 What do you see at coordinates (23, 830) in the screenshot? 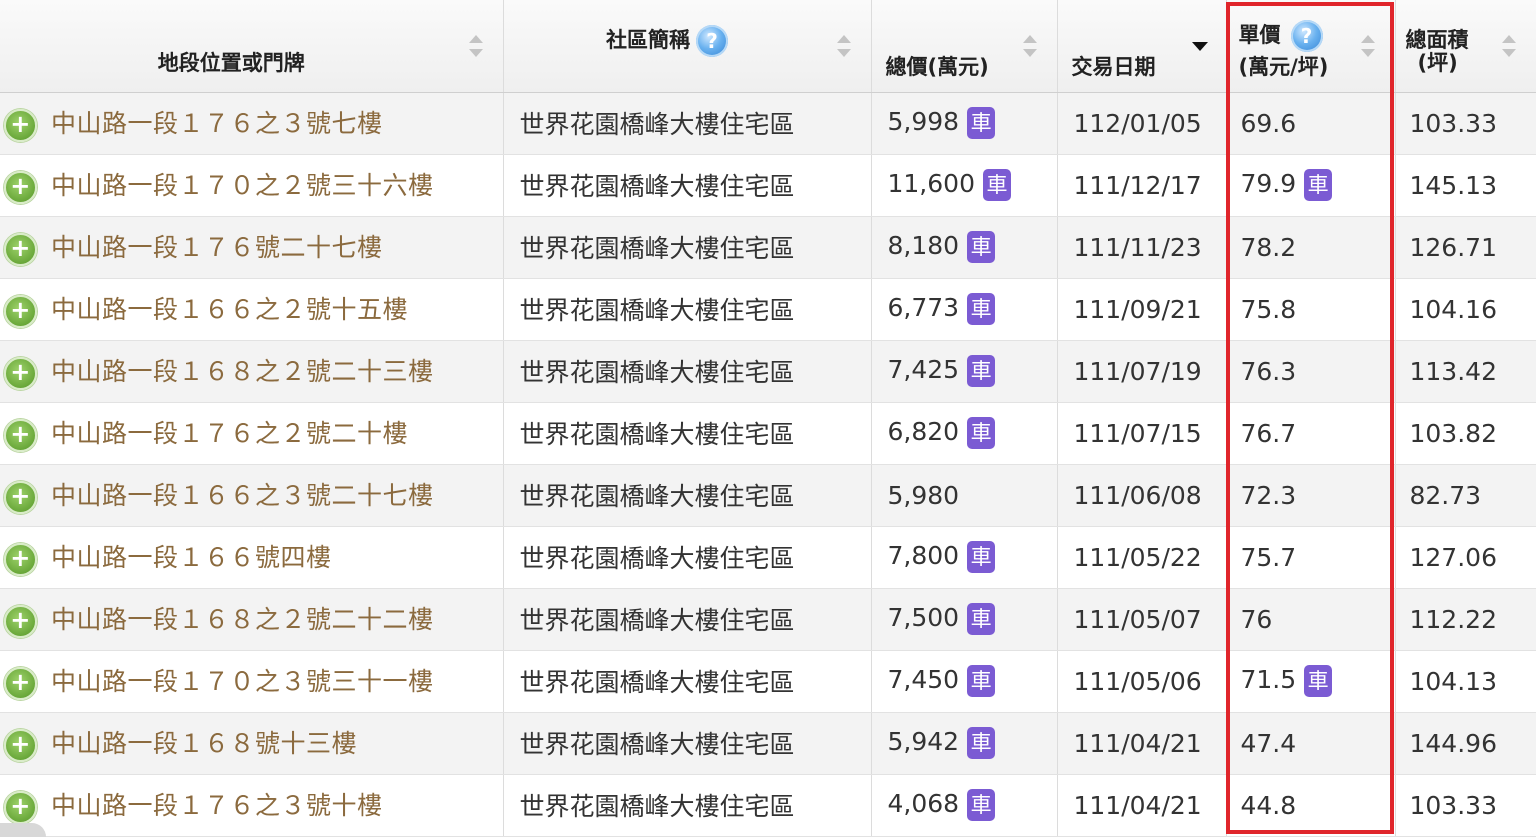
I see `corner-scroll-tab` at bounding box center [23, 830].